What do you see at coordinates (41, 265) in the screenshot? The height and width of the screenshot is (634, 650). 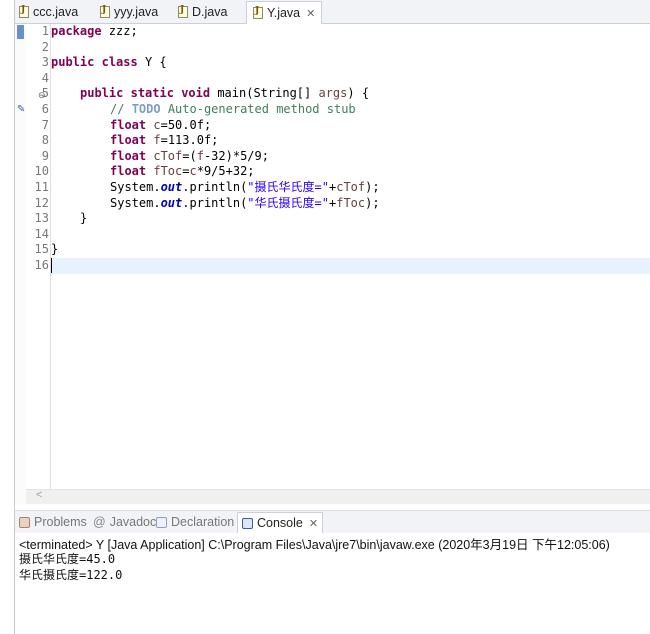 I see `line-number: 16` at bounding box center [41, 265].